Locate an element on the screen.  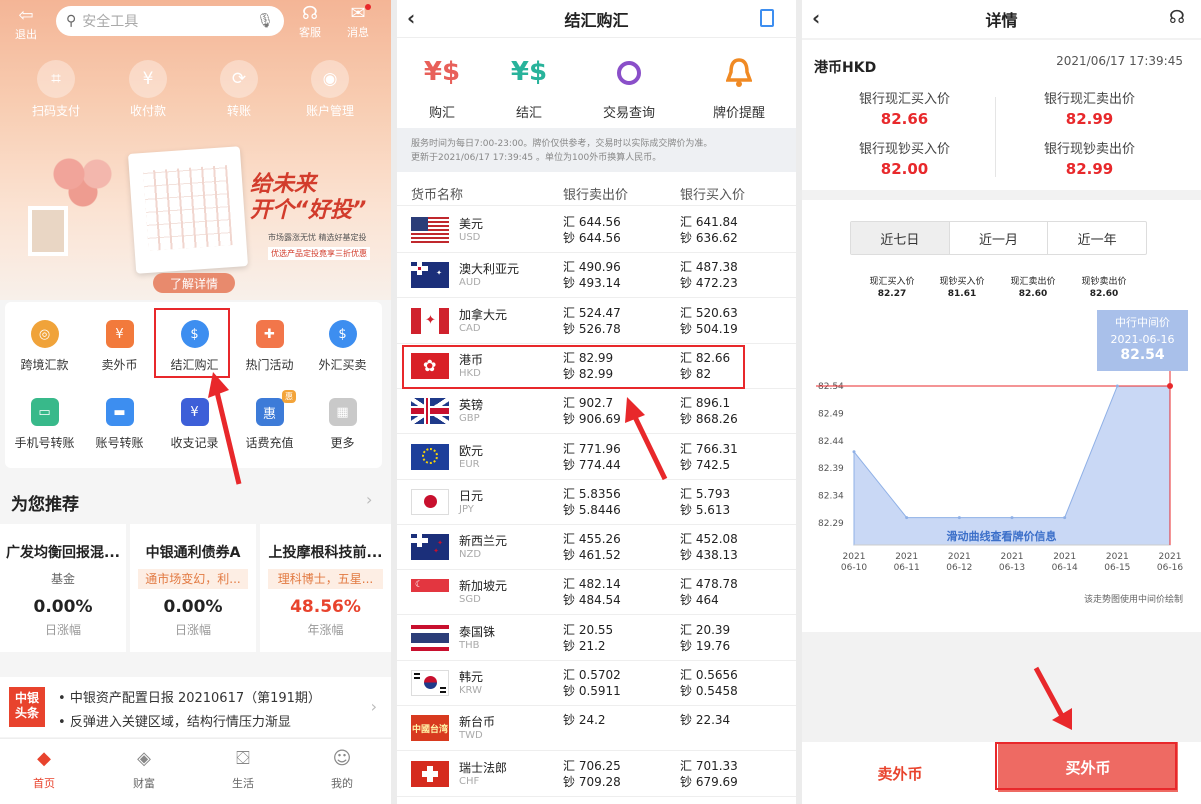
rate-row-usd: 美元 USD 汇 644.56 钞 644.56 汇 641.84 钞 636.62 is located at coordinates (596, 230).